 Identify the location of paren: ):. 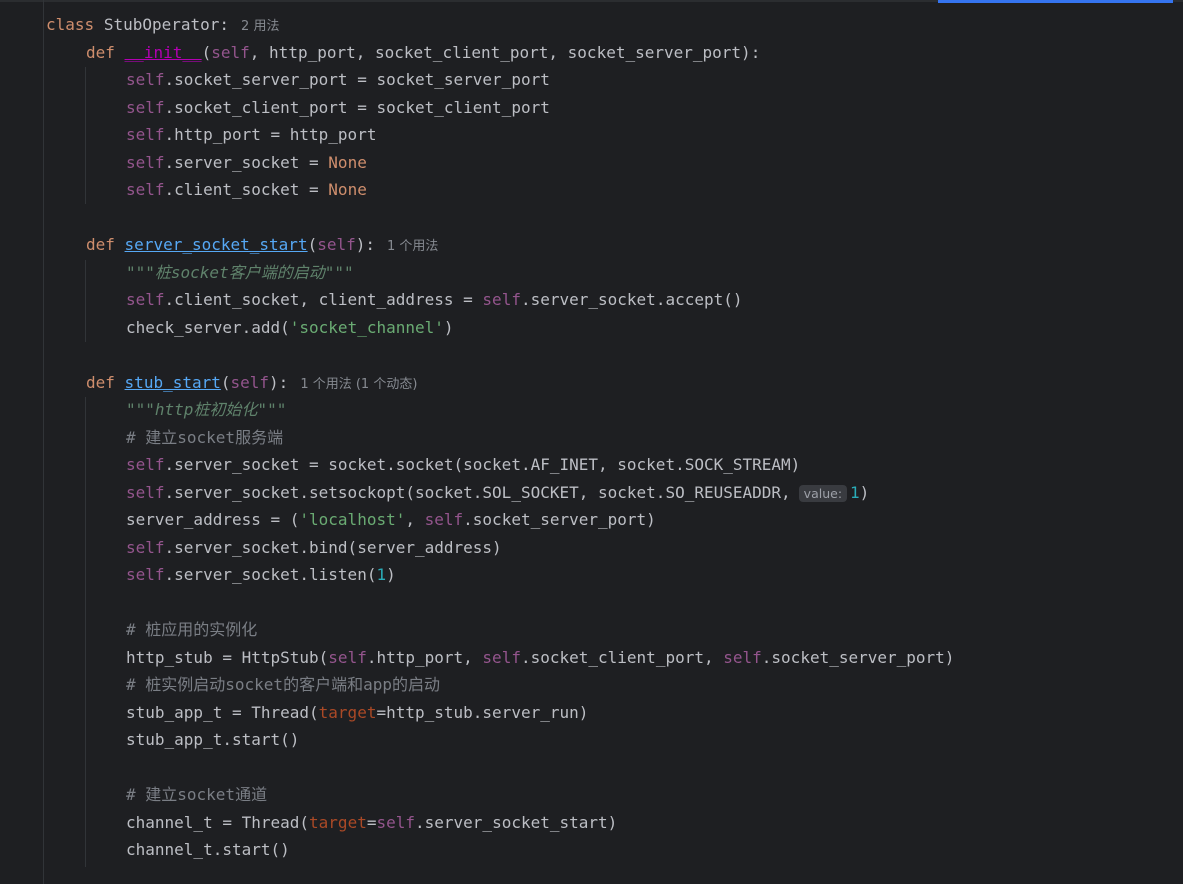
(365, 244).